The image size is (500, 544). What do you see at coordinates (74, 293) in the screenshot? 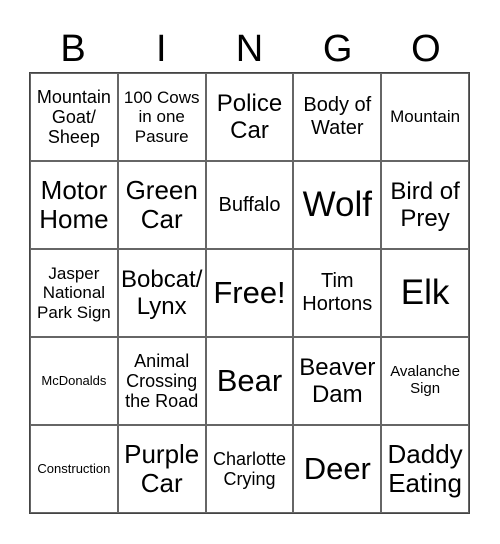
I see `bingo-cell: Jasper National Park Sign` at bounding box center [74, 293].